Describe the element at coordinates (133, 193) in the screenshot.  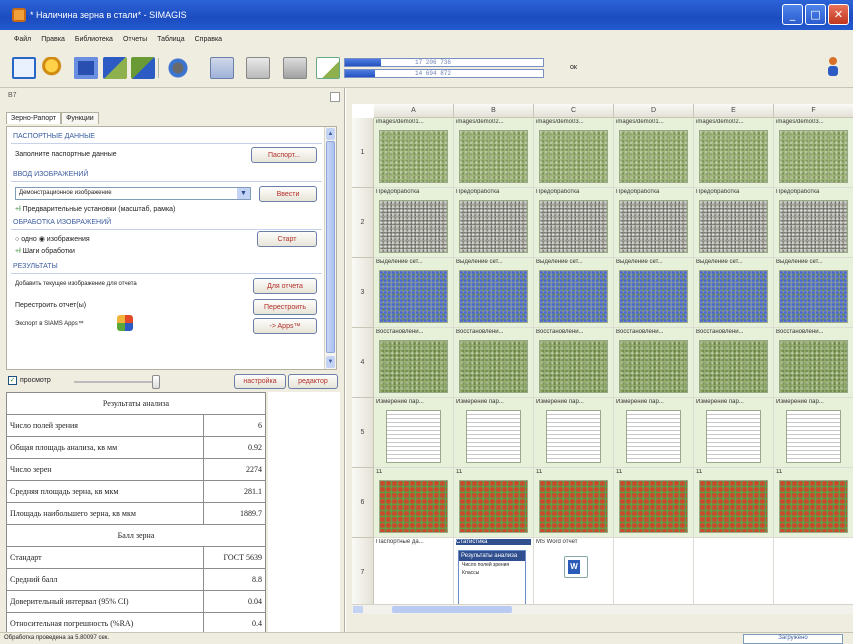
I see `image-source-select: Демонстрационное изображение ▼` at that location.